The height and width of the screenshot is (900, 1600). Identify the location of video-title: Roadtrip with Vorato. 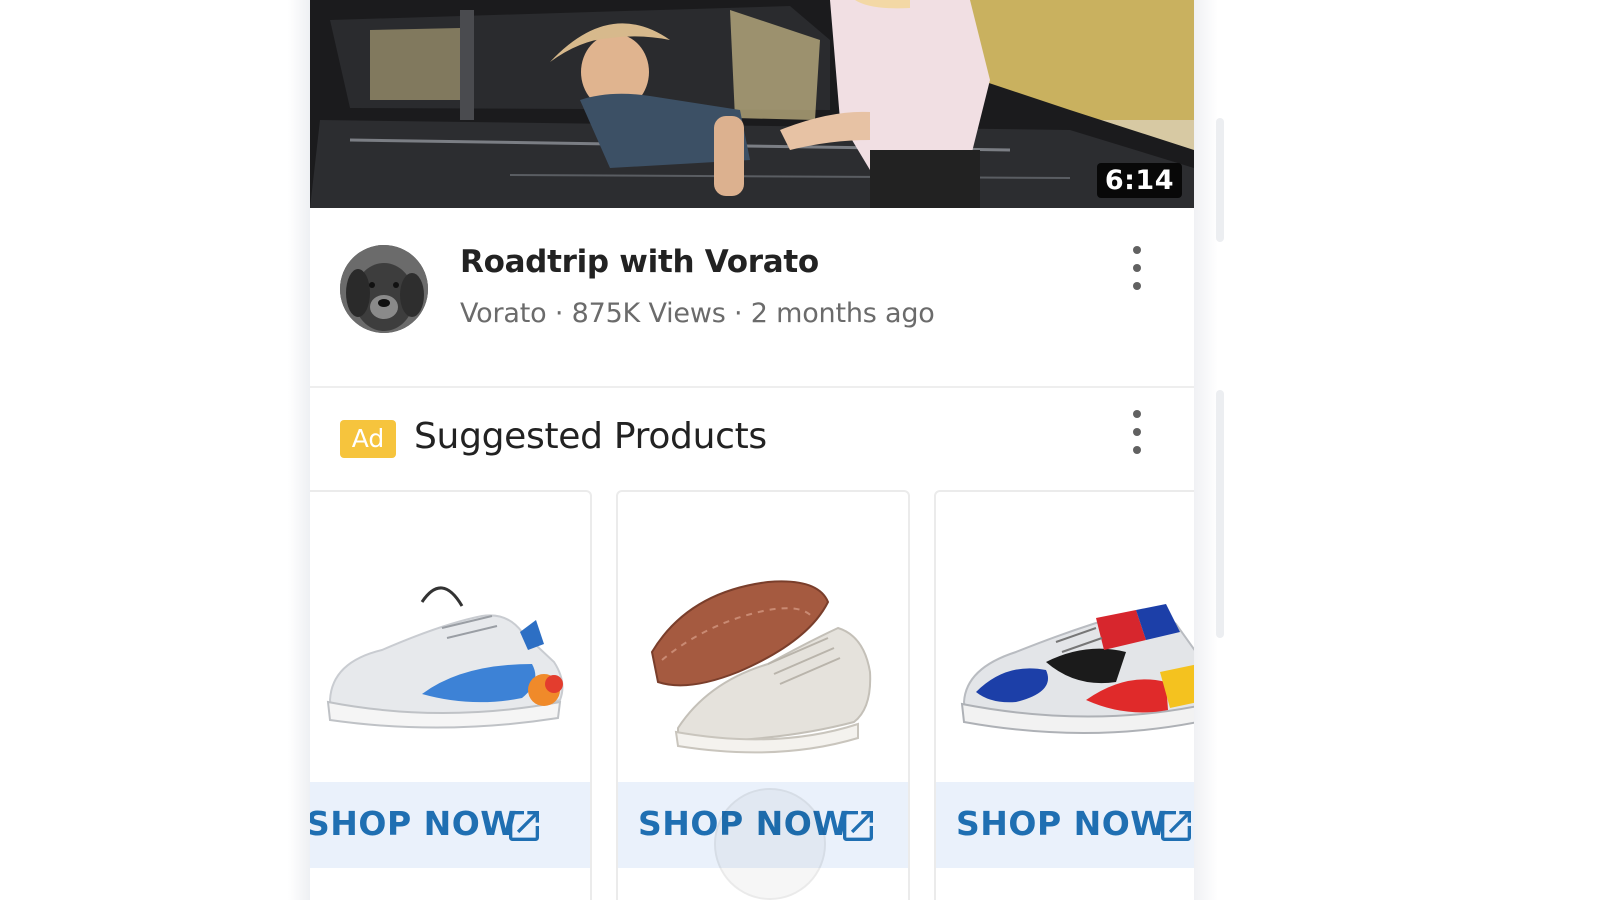
(639, 262).